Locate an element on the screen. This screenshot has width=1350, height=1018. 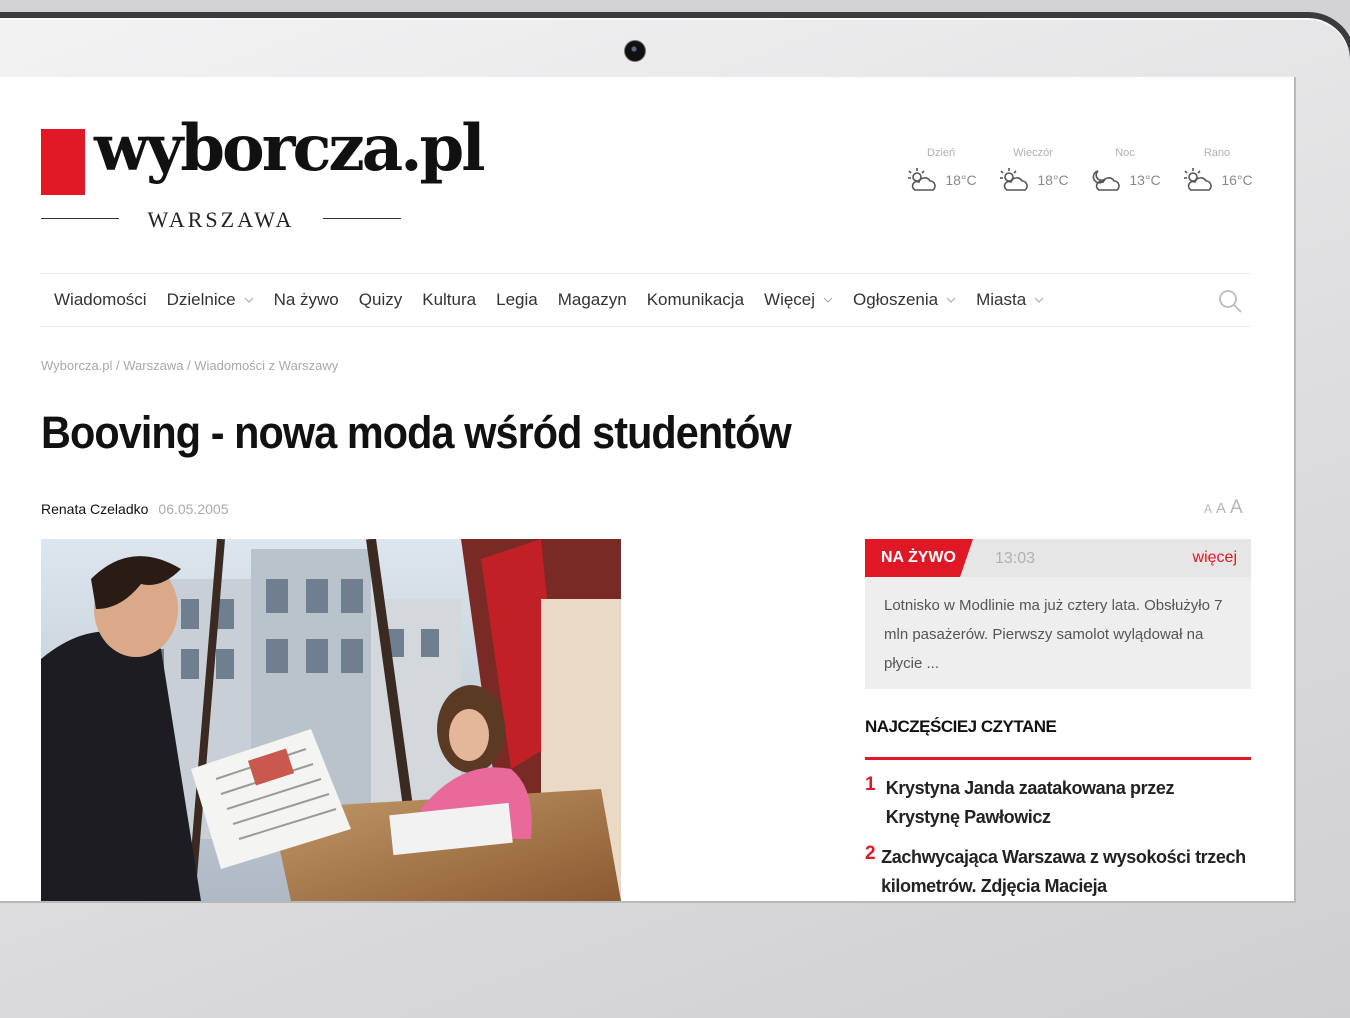
article-title: Booving - nowa moda wśród studentów is located at coordinates (416, 432).